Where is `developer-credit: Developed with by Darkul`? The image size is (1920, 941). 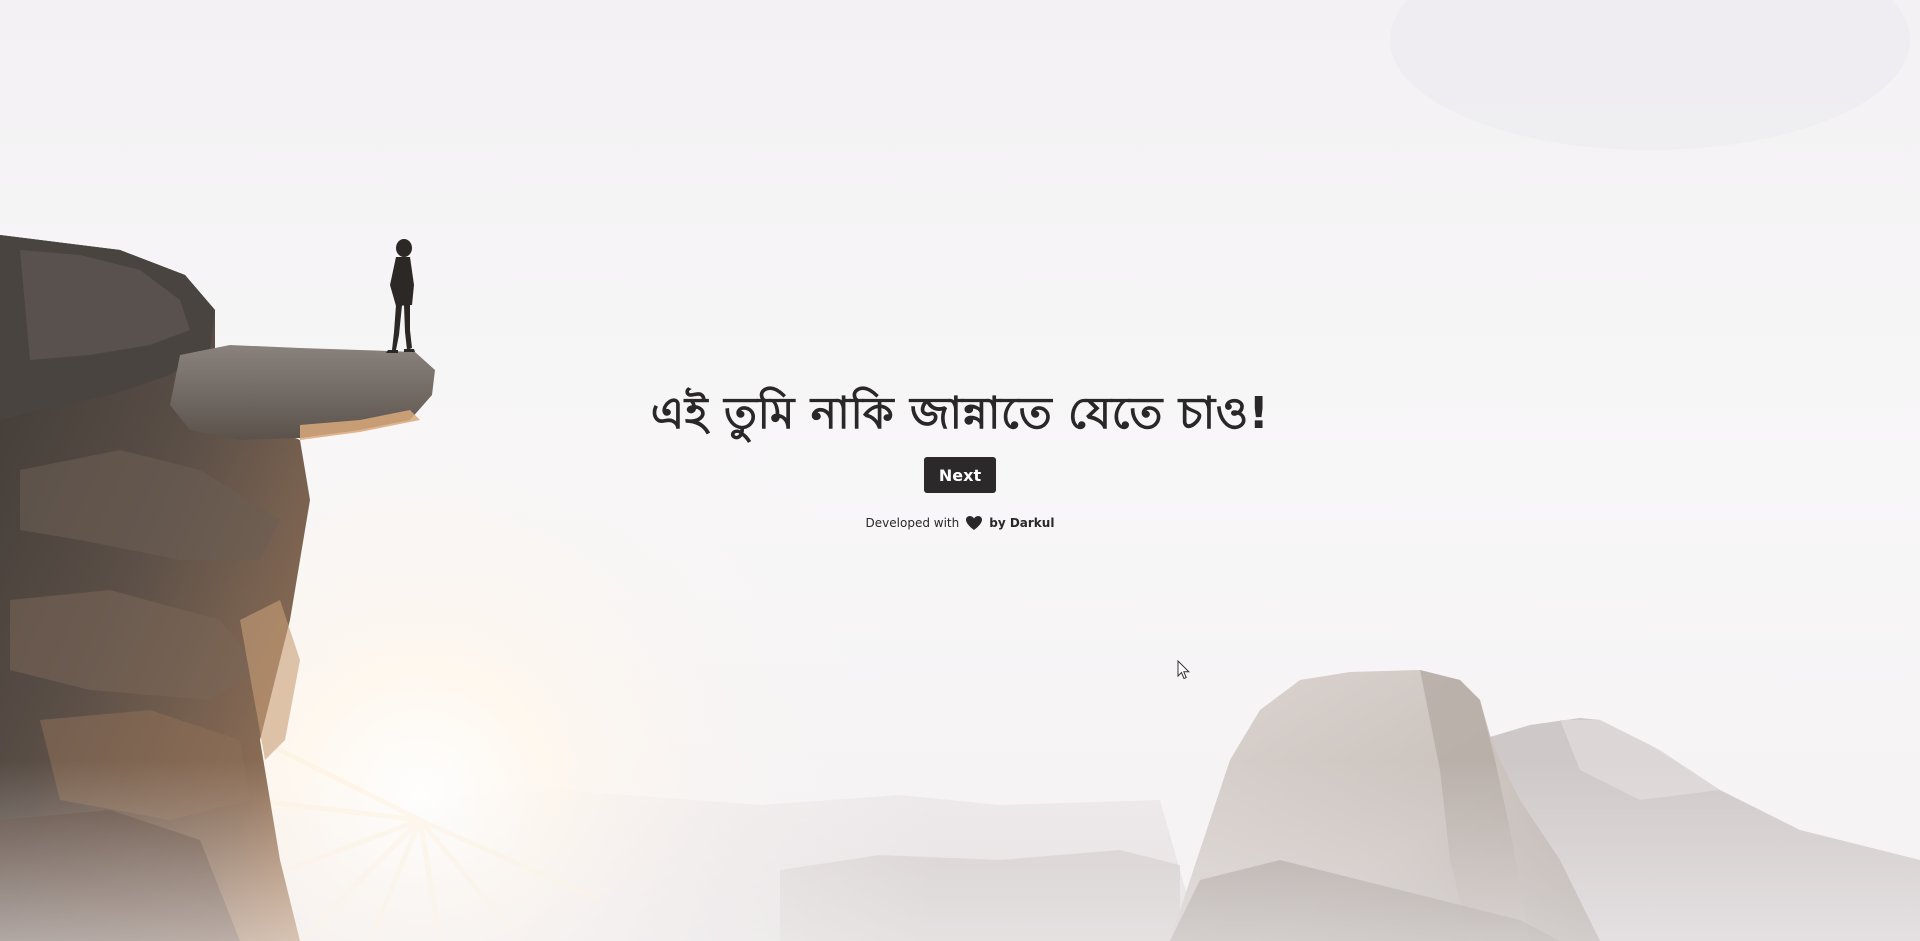
developer-credit: Developed with by Darkul is located at coordinates (960, 523).